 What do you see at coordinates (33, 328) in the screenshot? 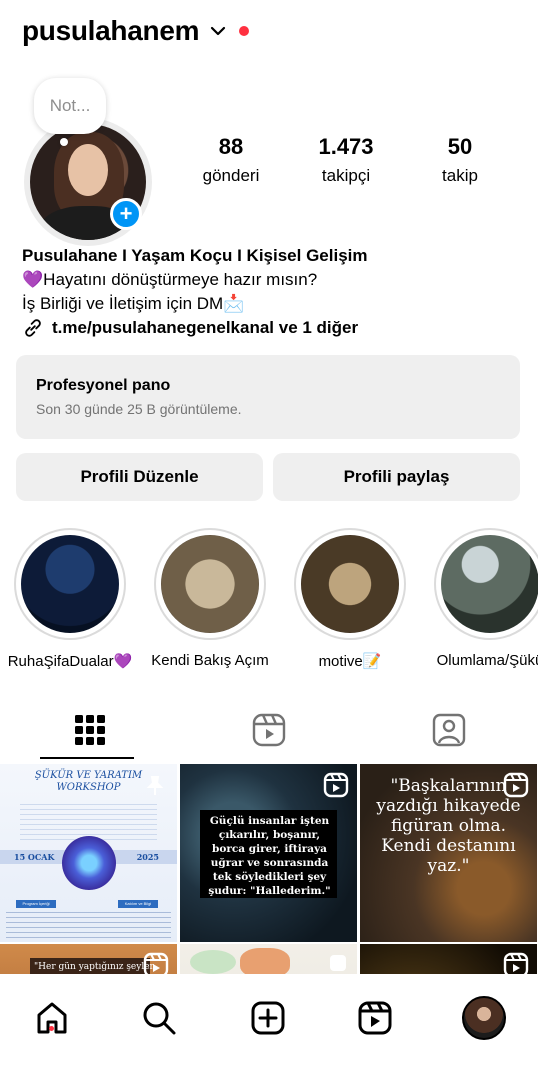
I see `link-icon` at bounding box center [33, 328].